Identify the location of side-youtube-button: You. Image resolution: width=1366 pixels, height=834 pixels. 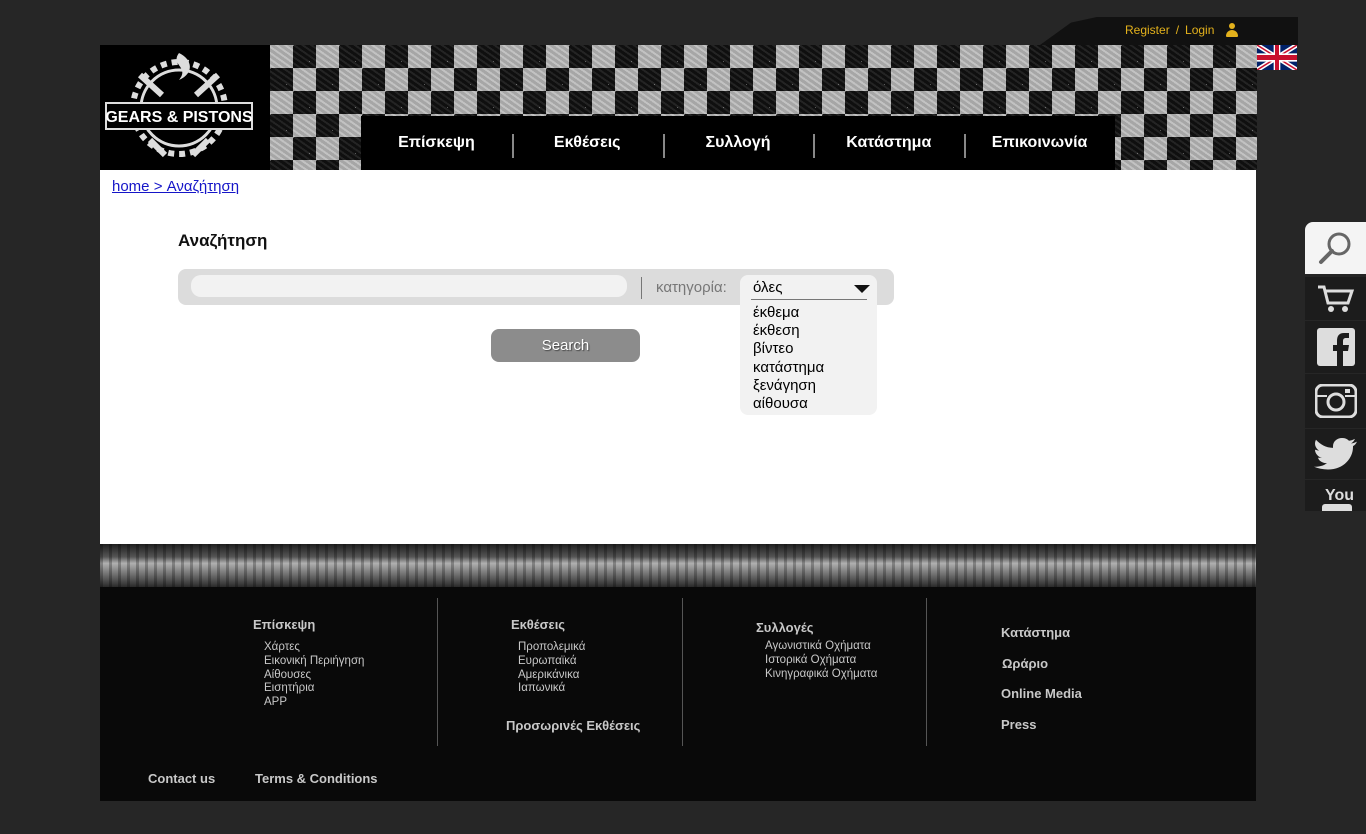
(1335, 495).